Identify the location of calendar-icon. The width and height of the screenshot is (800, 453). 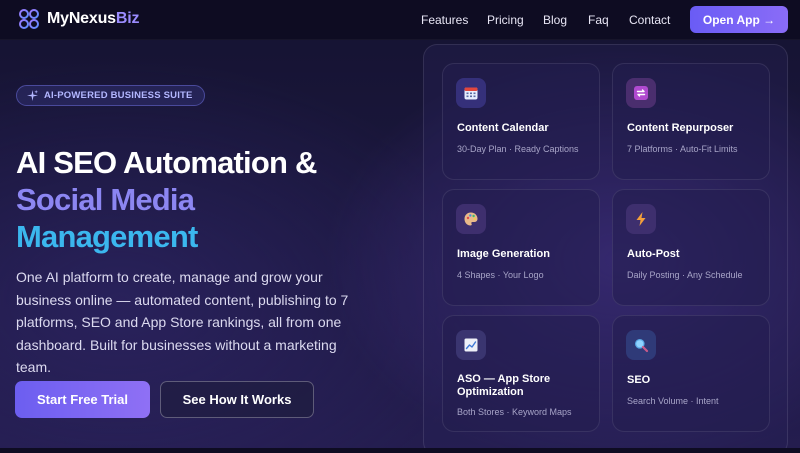
(471, 93).